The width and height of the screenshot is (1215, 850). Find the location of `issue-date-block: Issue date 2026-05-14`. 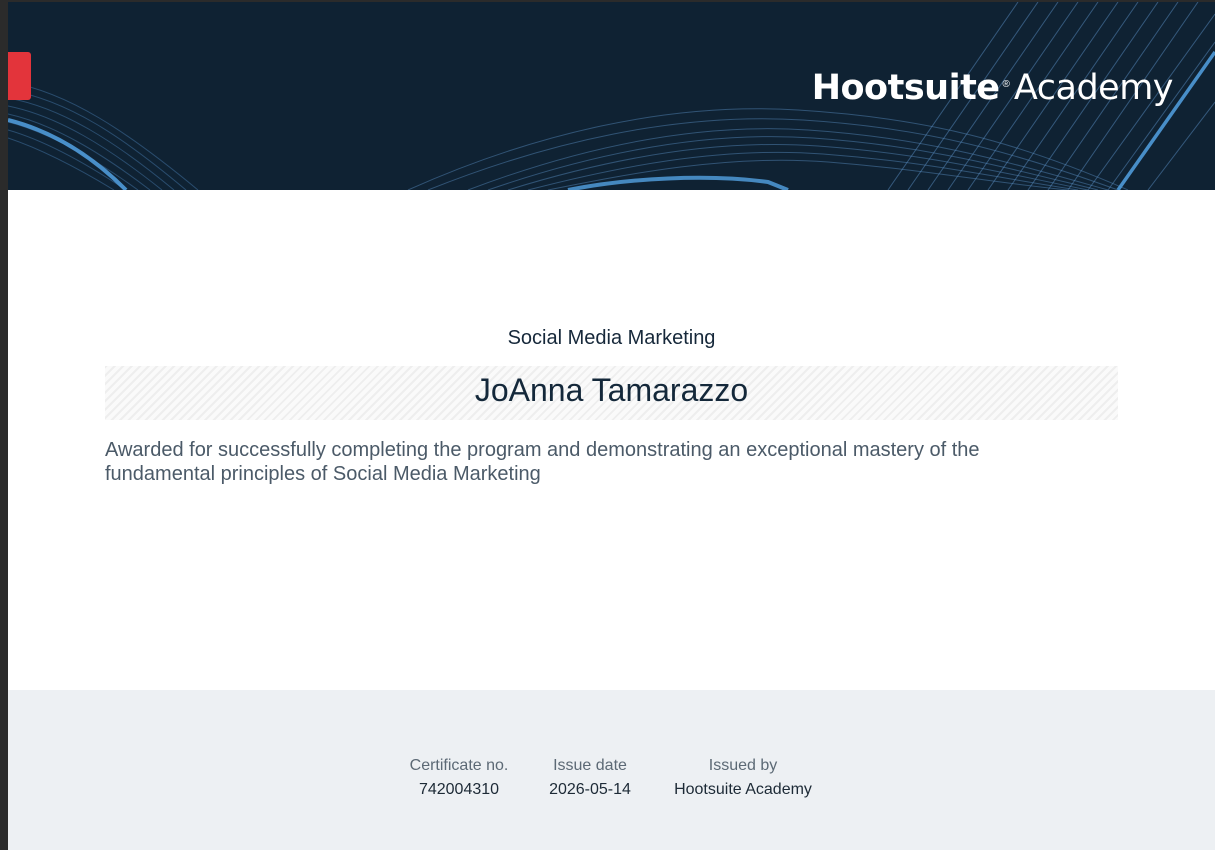

issue-date-block: Issue date 2026-05-14 is located at coordinates (590, 778).